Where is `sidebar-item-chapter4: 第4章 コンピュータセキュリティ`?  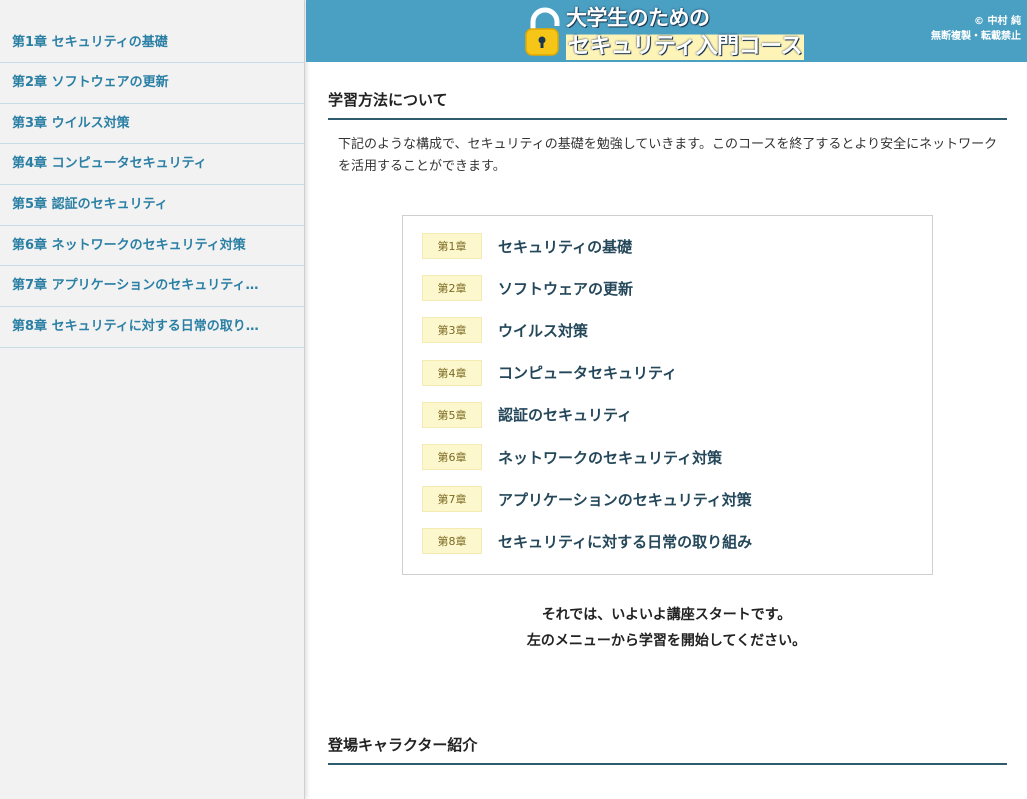 sidebar-item-chapter4: 第4章 コンピュータセキュリティ is located at coordinates (152, 165).